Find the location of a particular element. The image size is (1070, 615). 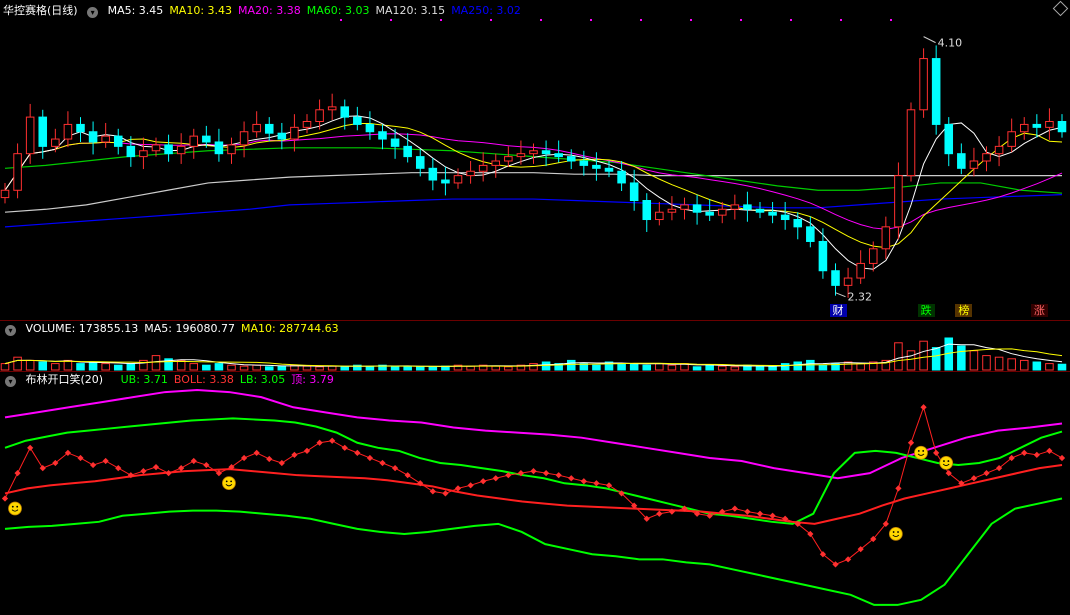

high-label: 4.10 is located at coordinates (950, 43).